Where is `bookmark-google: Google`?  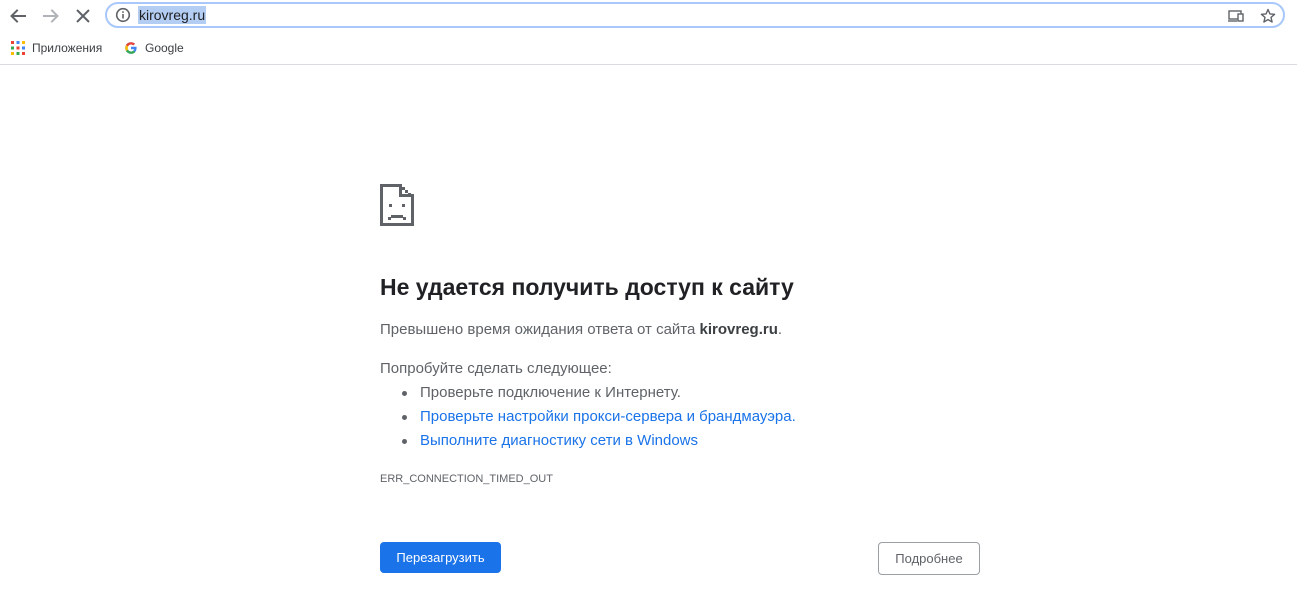
bookmark-google: Google is located at coordinates (154, 48).